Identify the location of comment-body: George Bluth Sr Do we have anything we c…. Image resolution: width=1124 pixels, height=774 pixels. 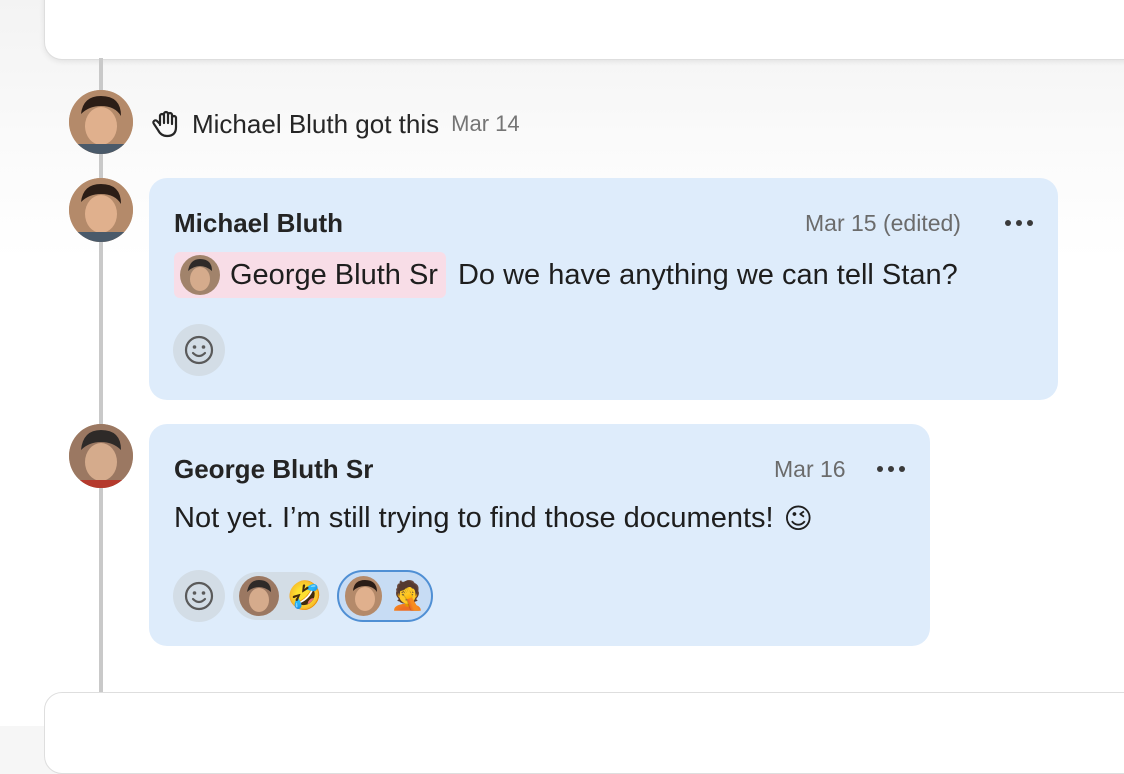
(566, 275).